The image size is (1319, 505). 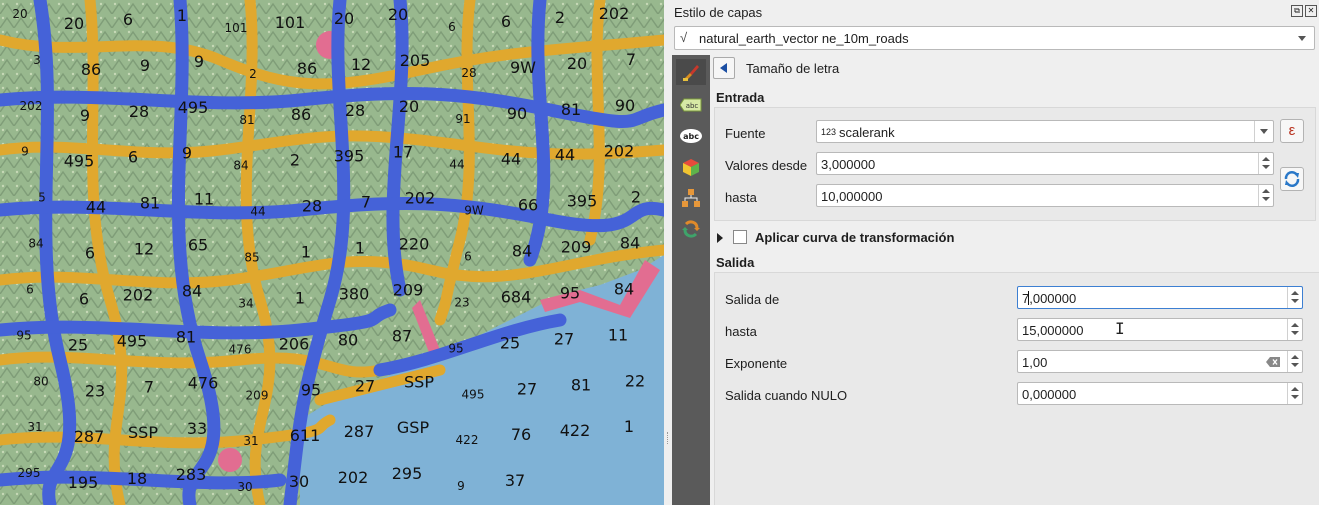 What do you see at coordinates (582, 201) in the screenshot?
I see `road-number-label: 395` at bounding box center [582, 201].